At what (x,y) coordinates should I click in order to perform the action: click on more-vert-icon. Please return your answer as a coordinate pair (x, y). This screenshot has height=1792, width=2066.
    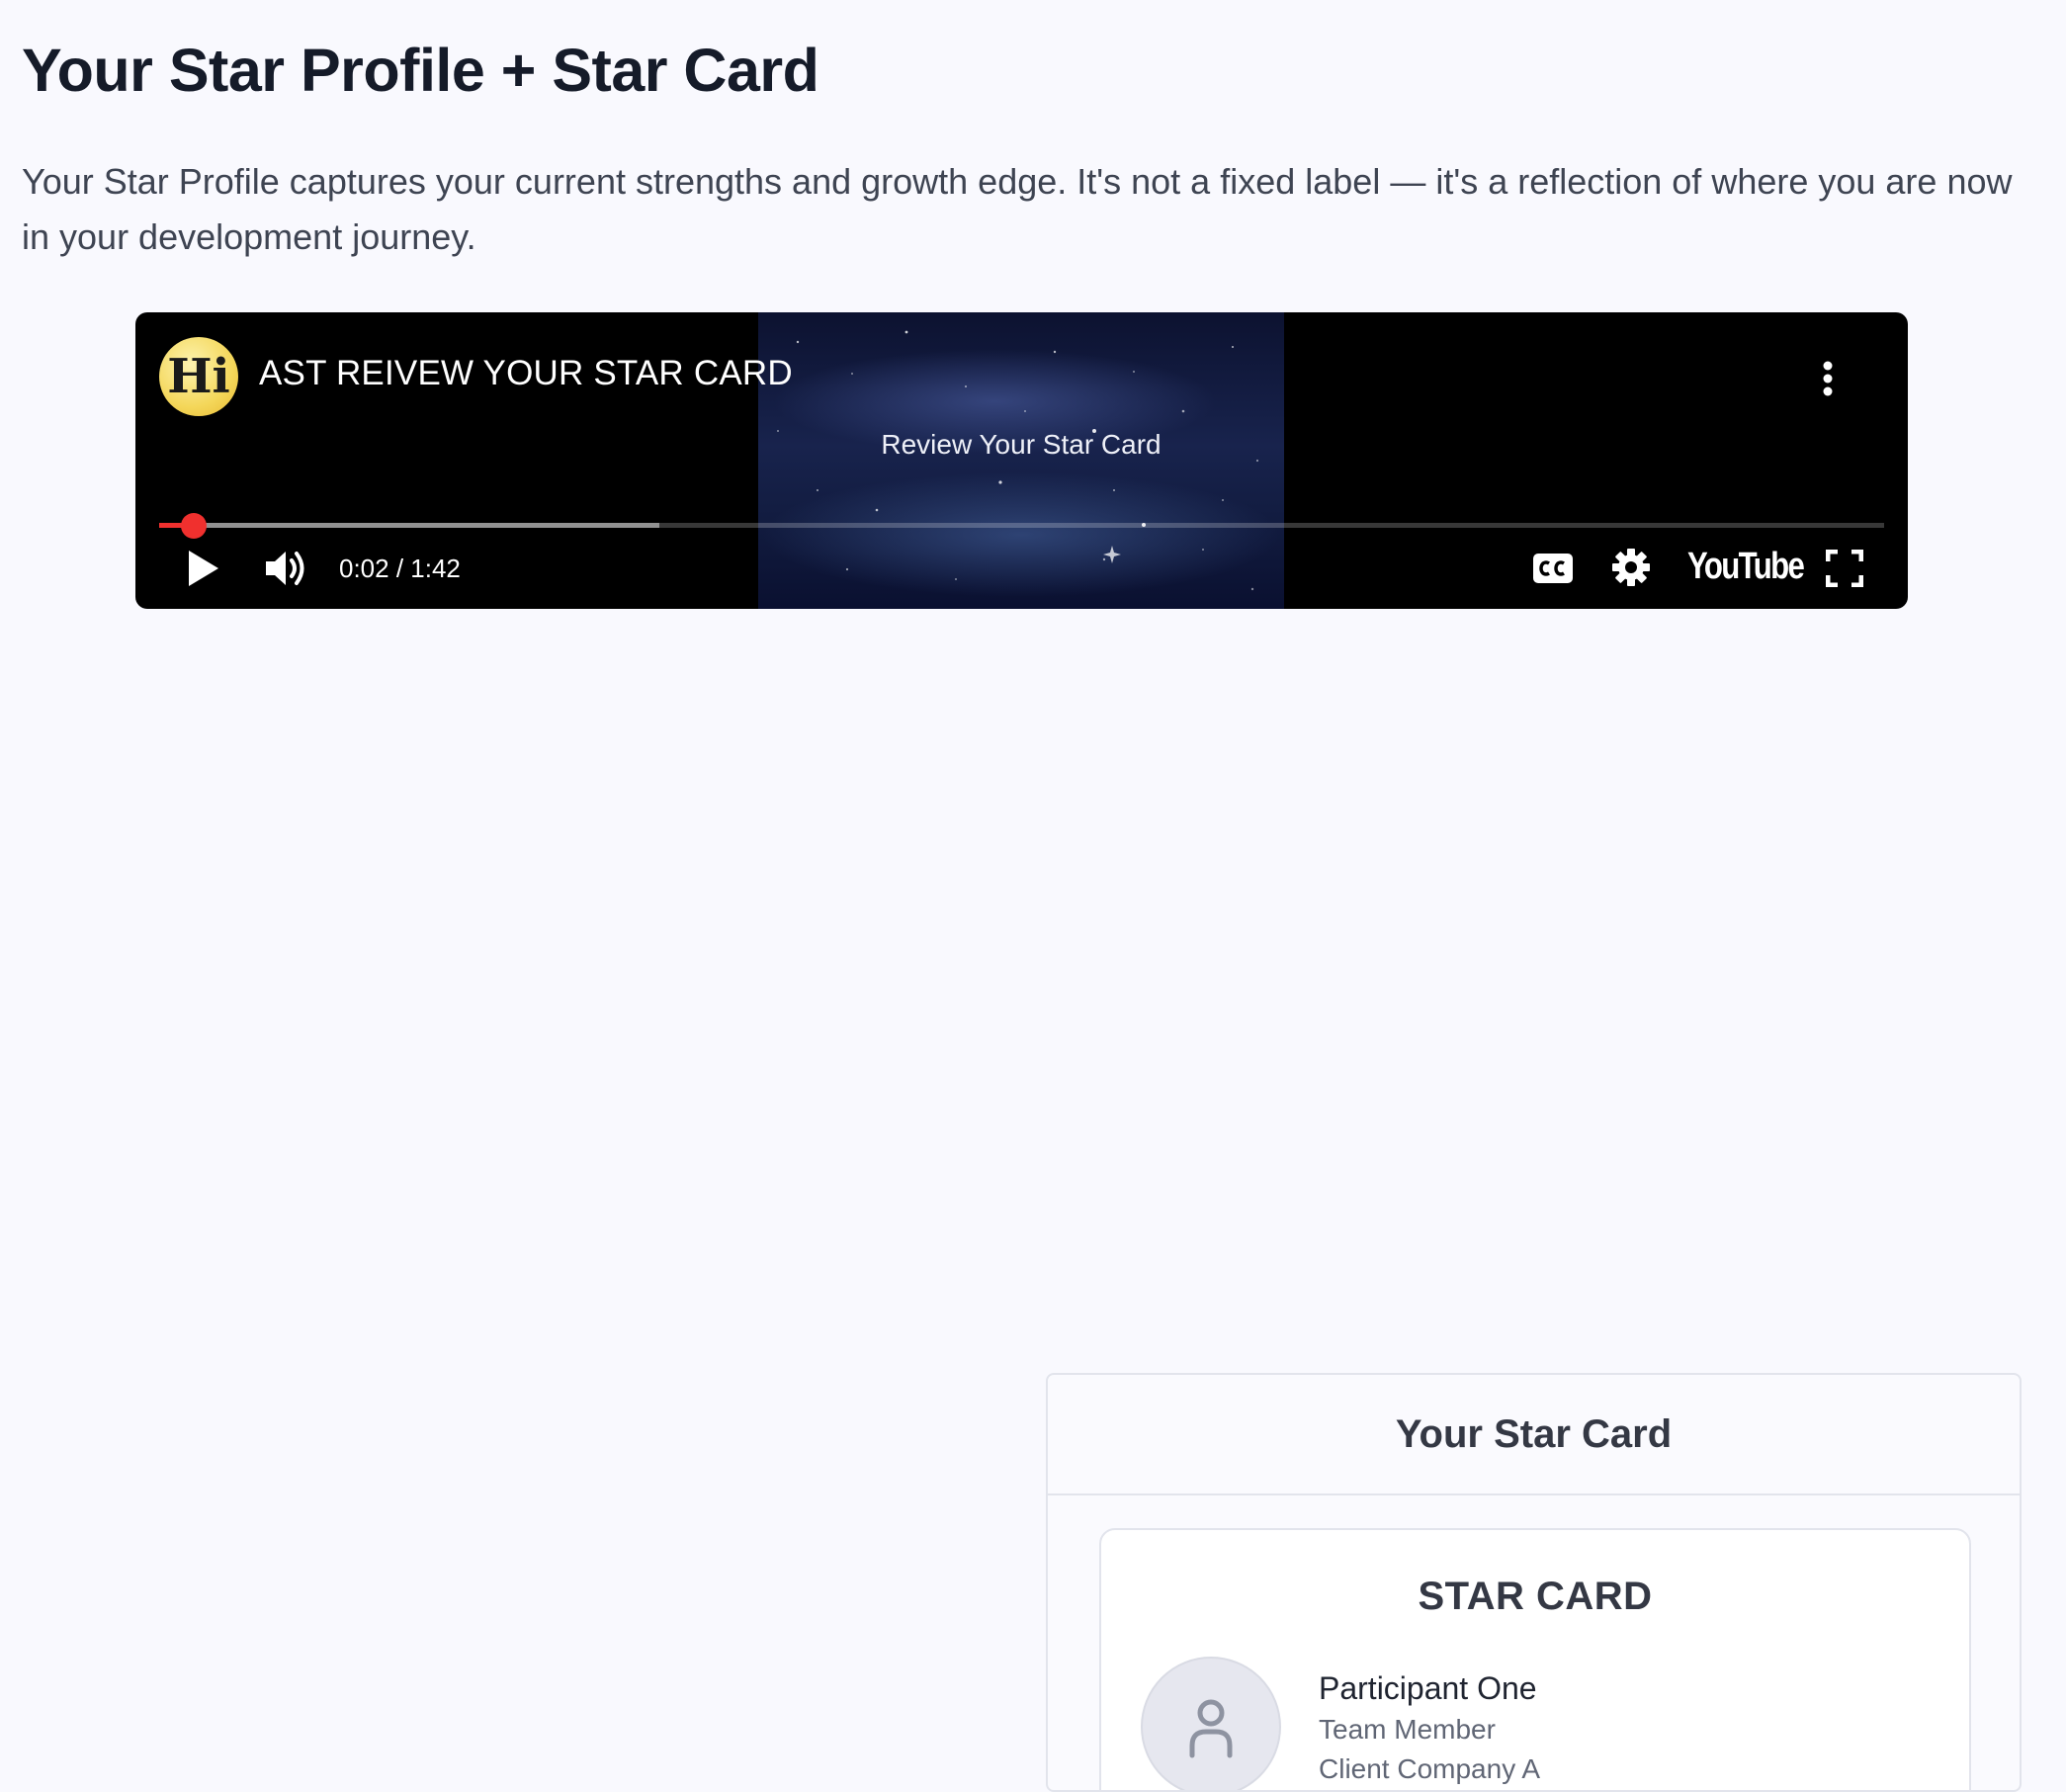
    Looking at the image, I should click on (1828, 379).